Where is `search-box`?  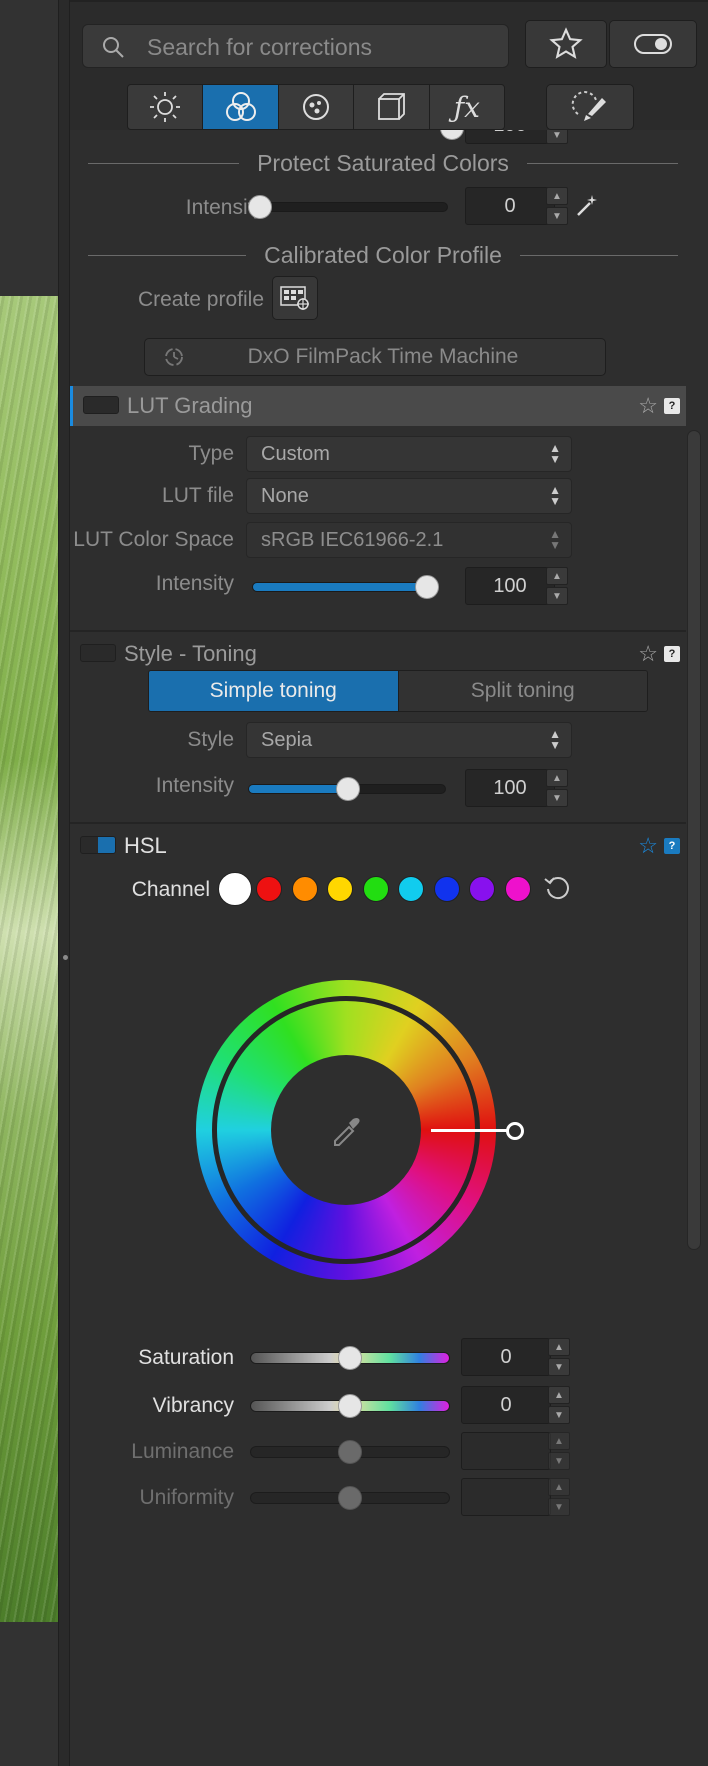
search-box is located at coordinates (295, 46).